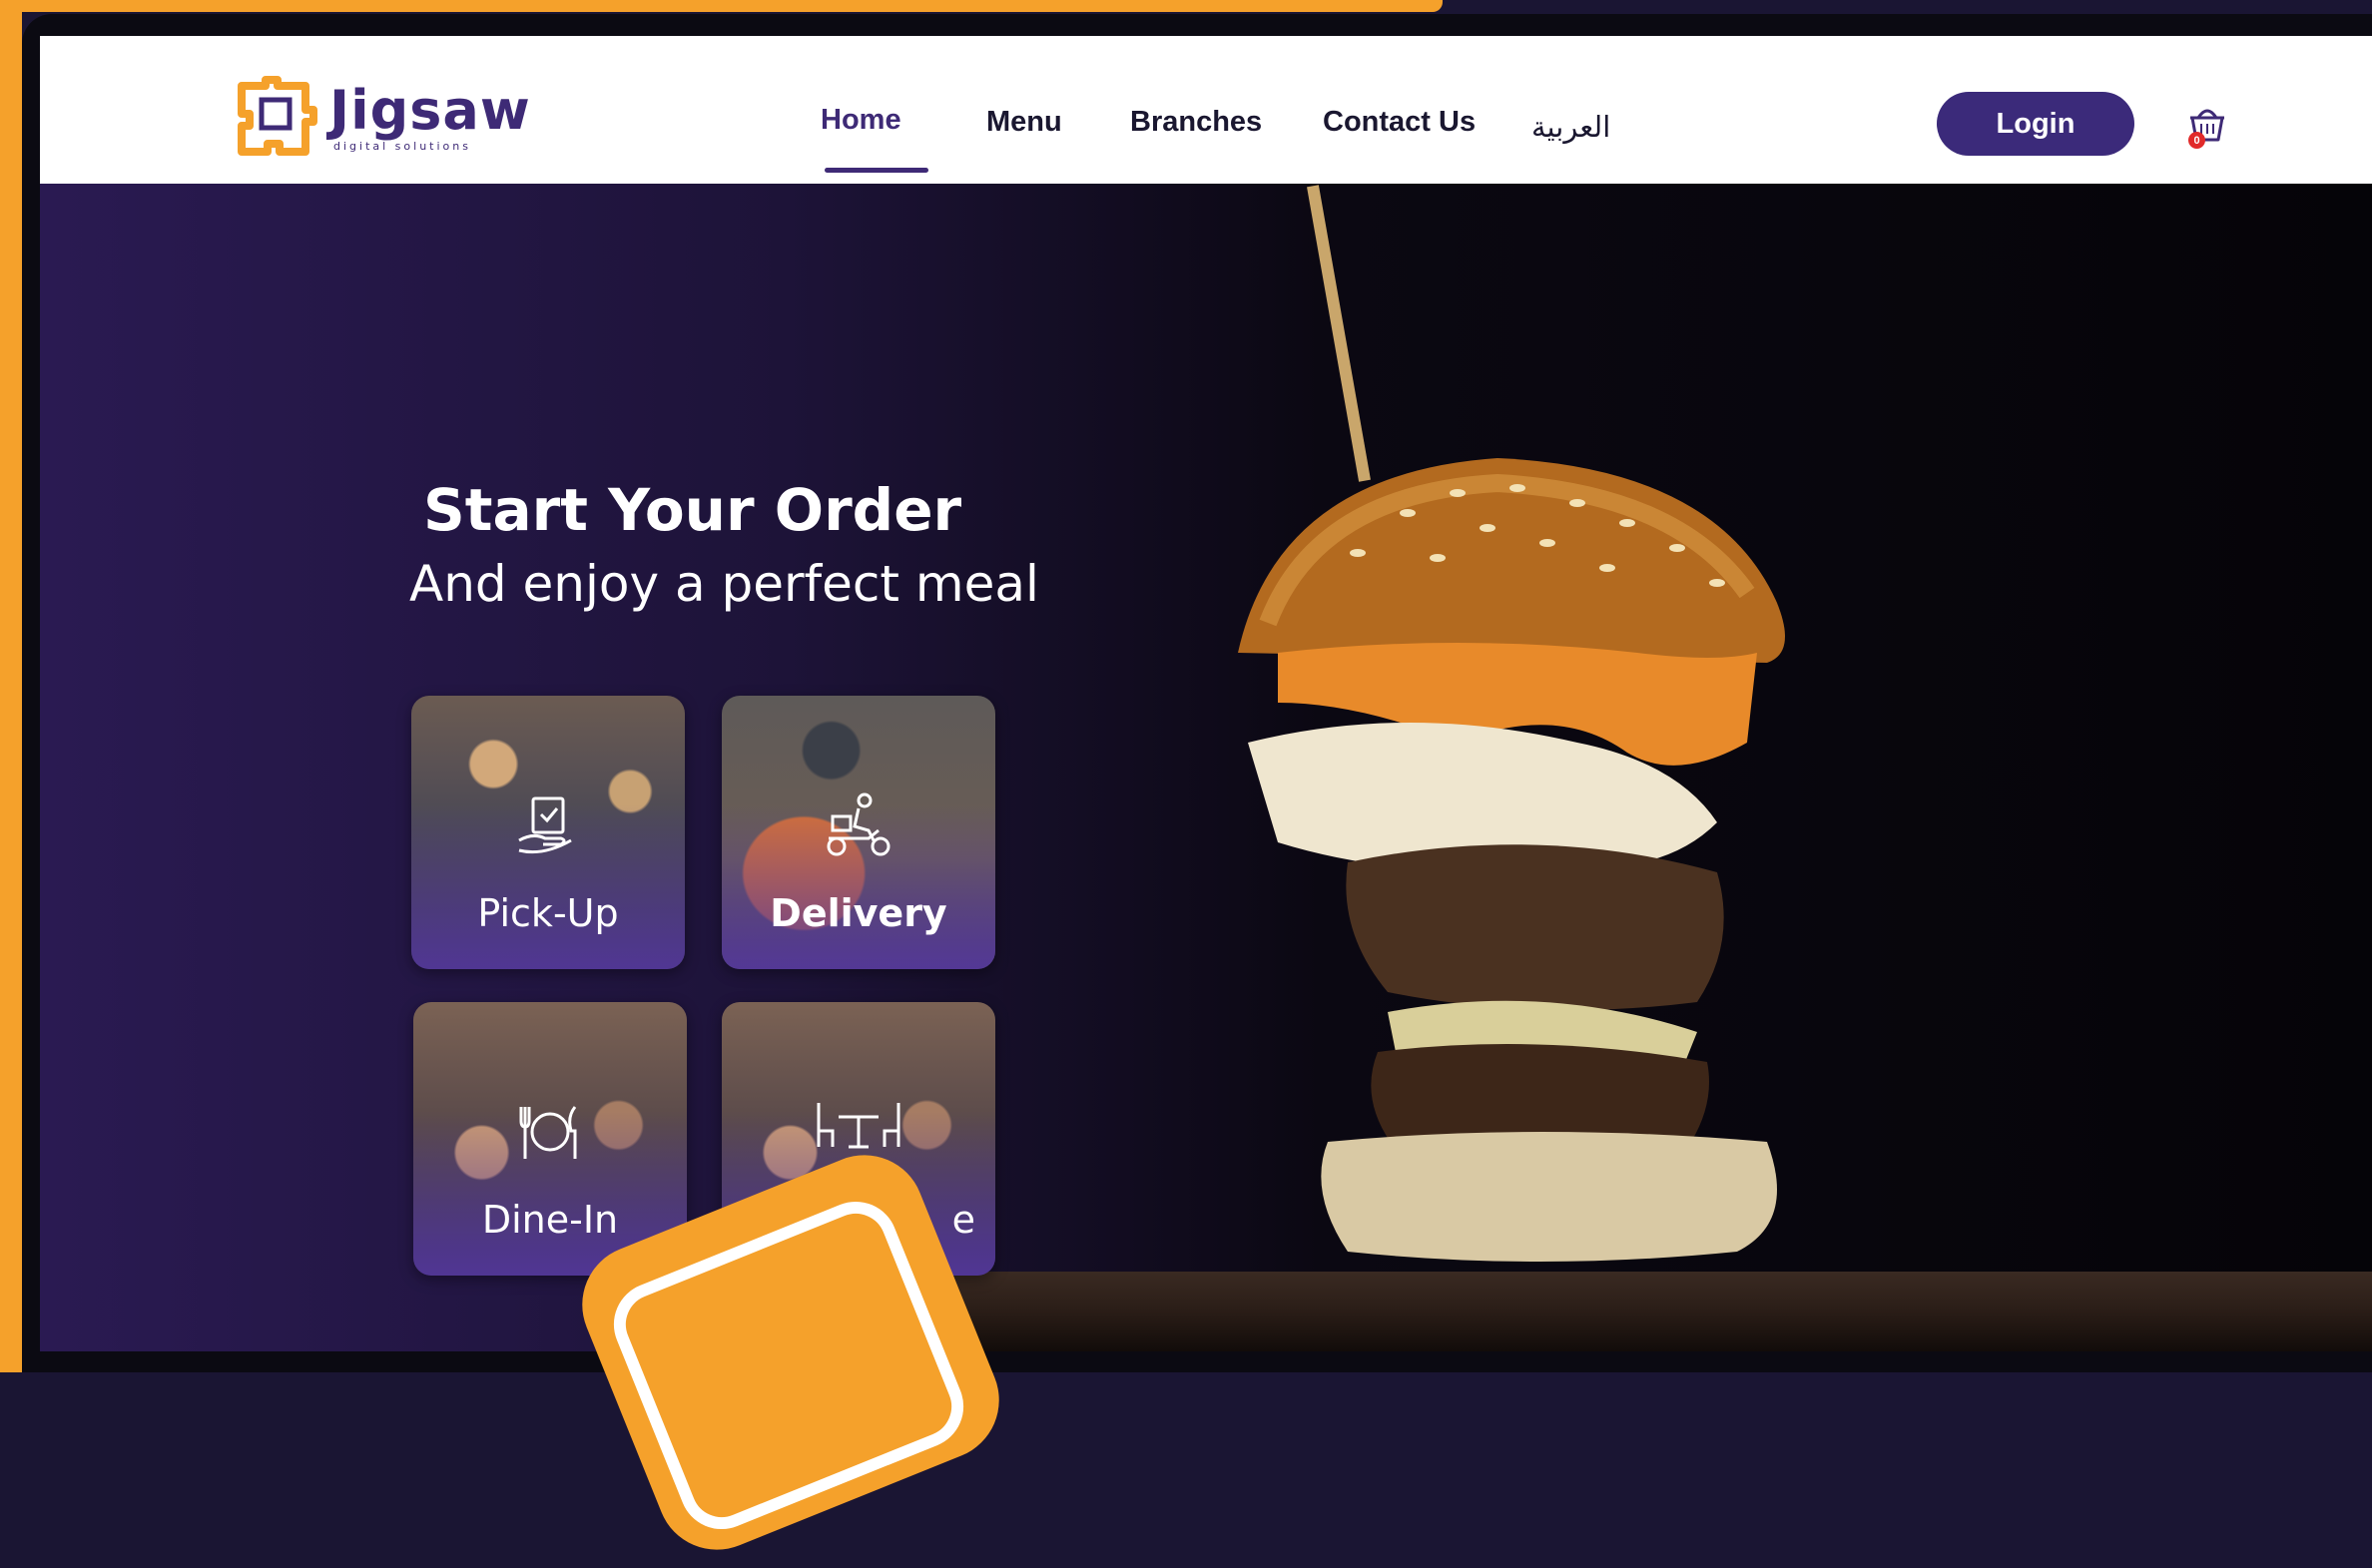  I want to click on puzzle-piece-icon, so click(277, 116).